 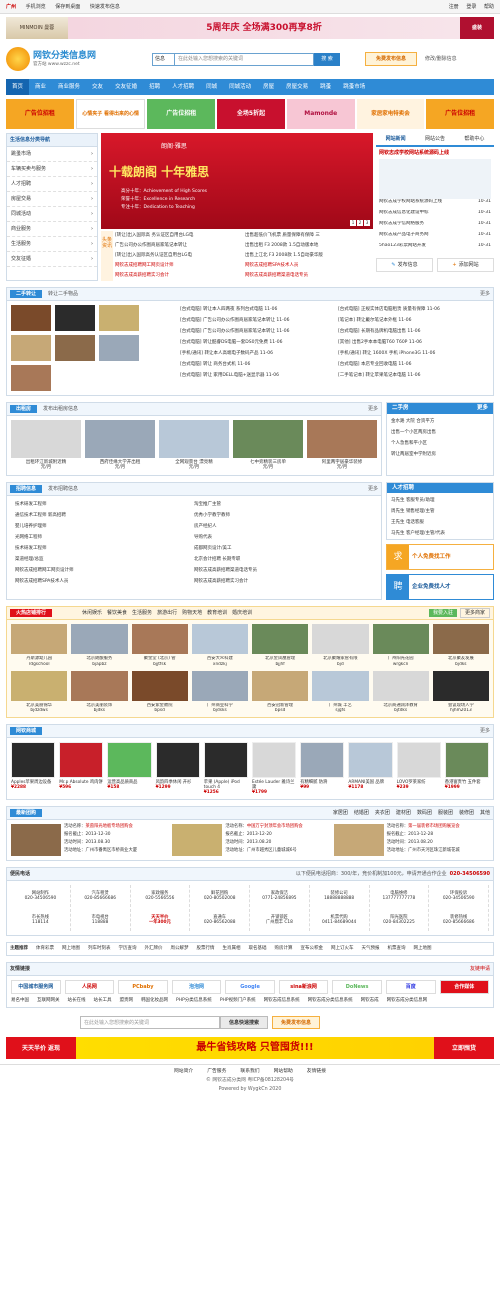 What do you see at coordinates (48, 1000) in the screenshot?
I see `text-link: 互联网网关` at bounding box center [48, 1000].